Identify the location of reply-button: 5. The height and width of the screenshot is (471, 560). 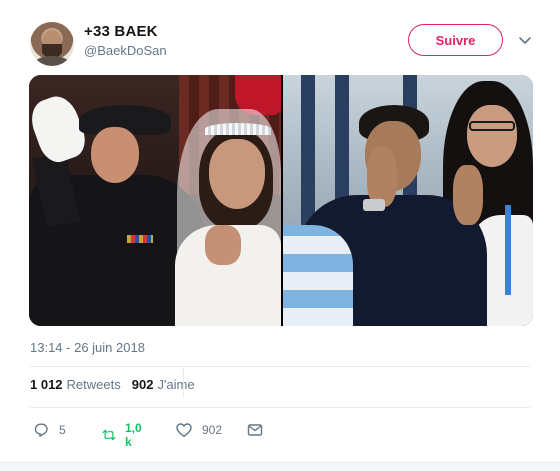
(49, 430).